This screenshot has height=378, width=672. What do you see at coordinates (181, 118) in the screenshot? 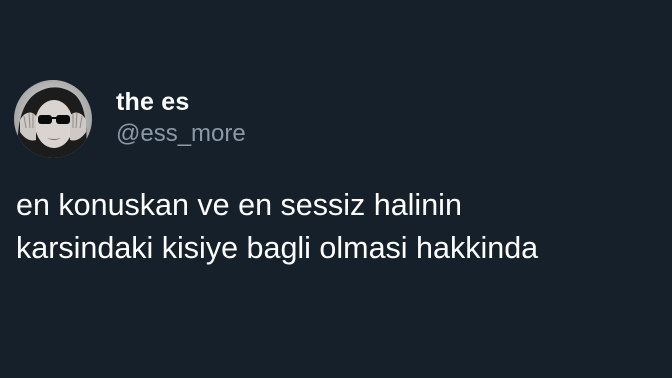
I see `author-names: the es @ess_more` at bounding box center [181, 118].